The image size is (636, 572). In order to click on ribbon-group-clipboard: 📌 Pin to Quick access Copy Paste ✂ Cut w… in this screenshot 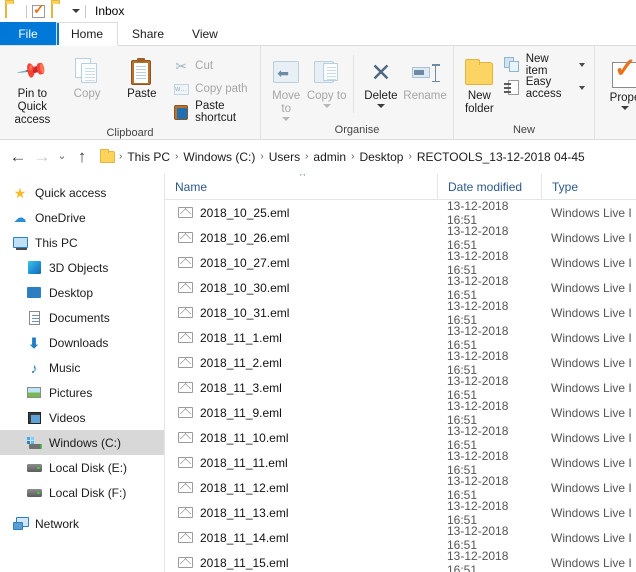, I will do `click(130, 92)`.